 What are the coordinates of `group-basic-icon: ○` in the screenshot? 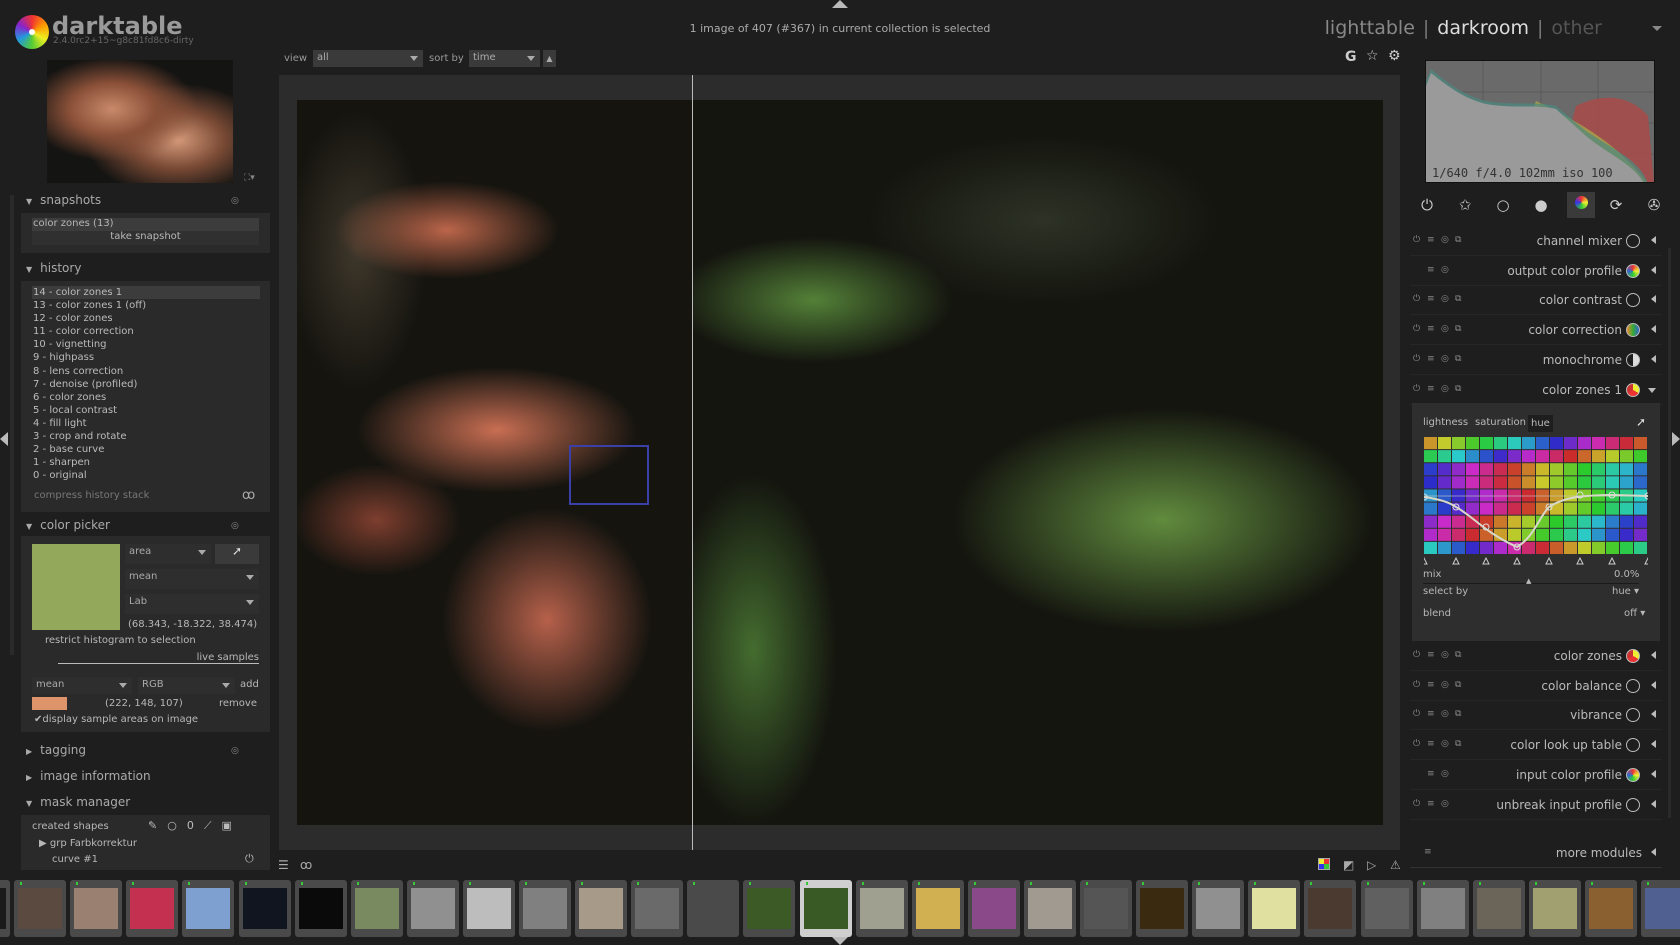 It's located at (1503, 205).